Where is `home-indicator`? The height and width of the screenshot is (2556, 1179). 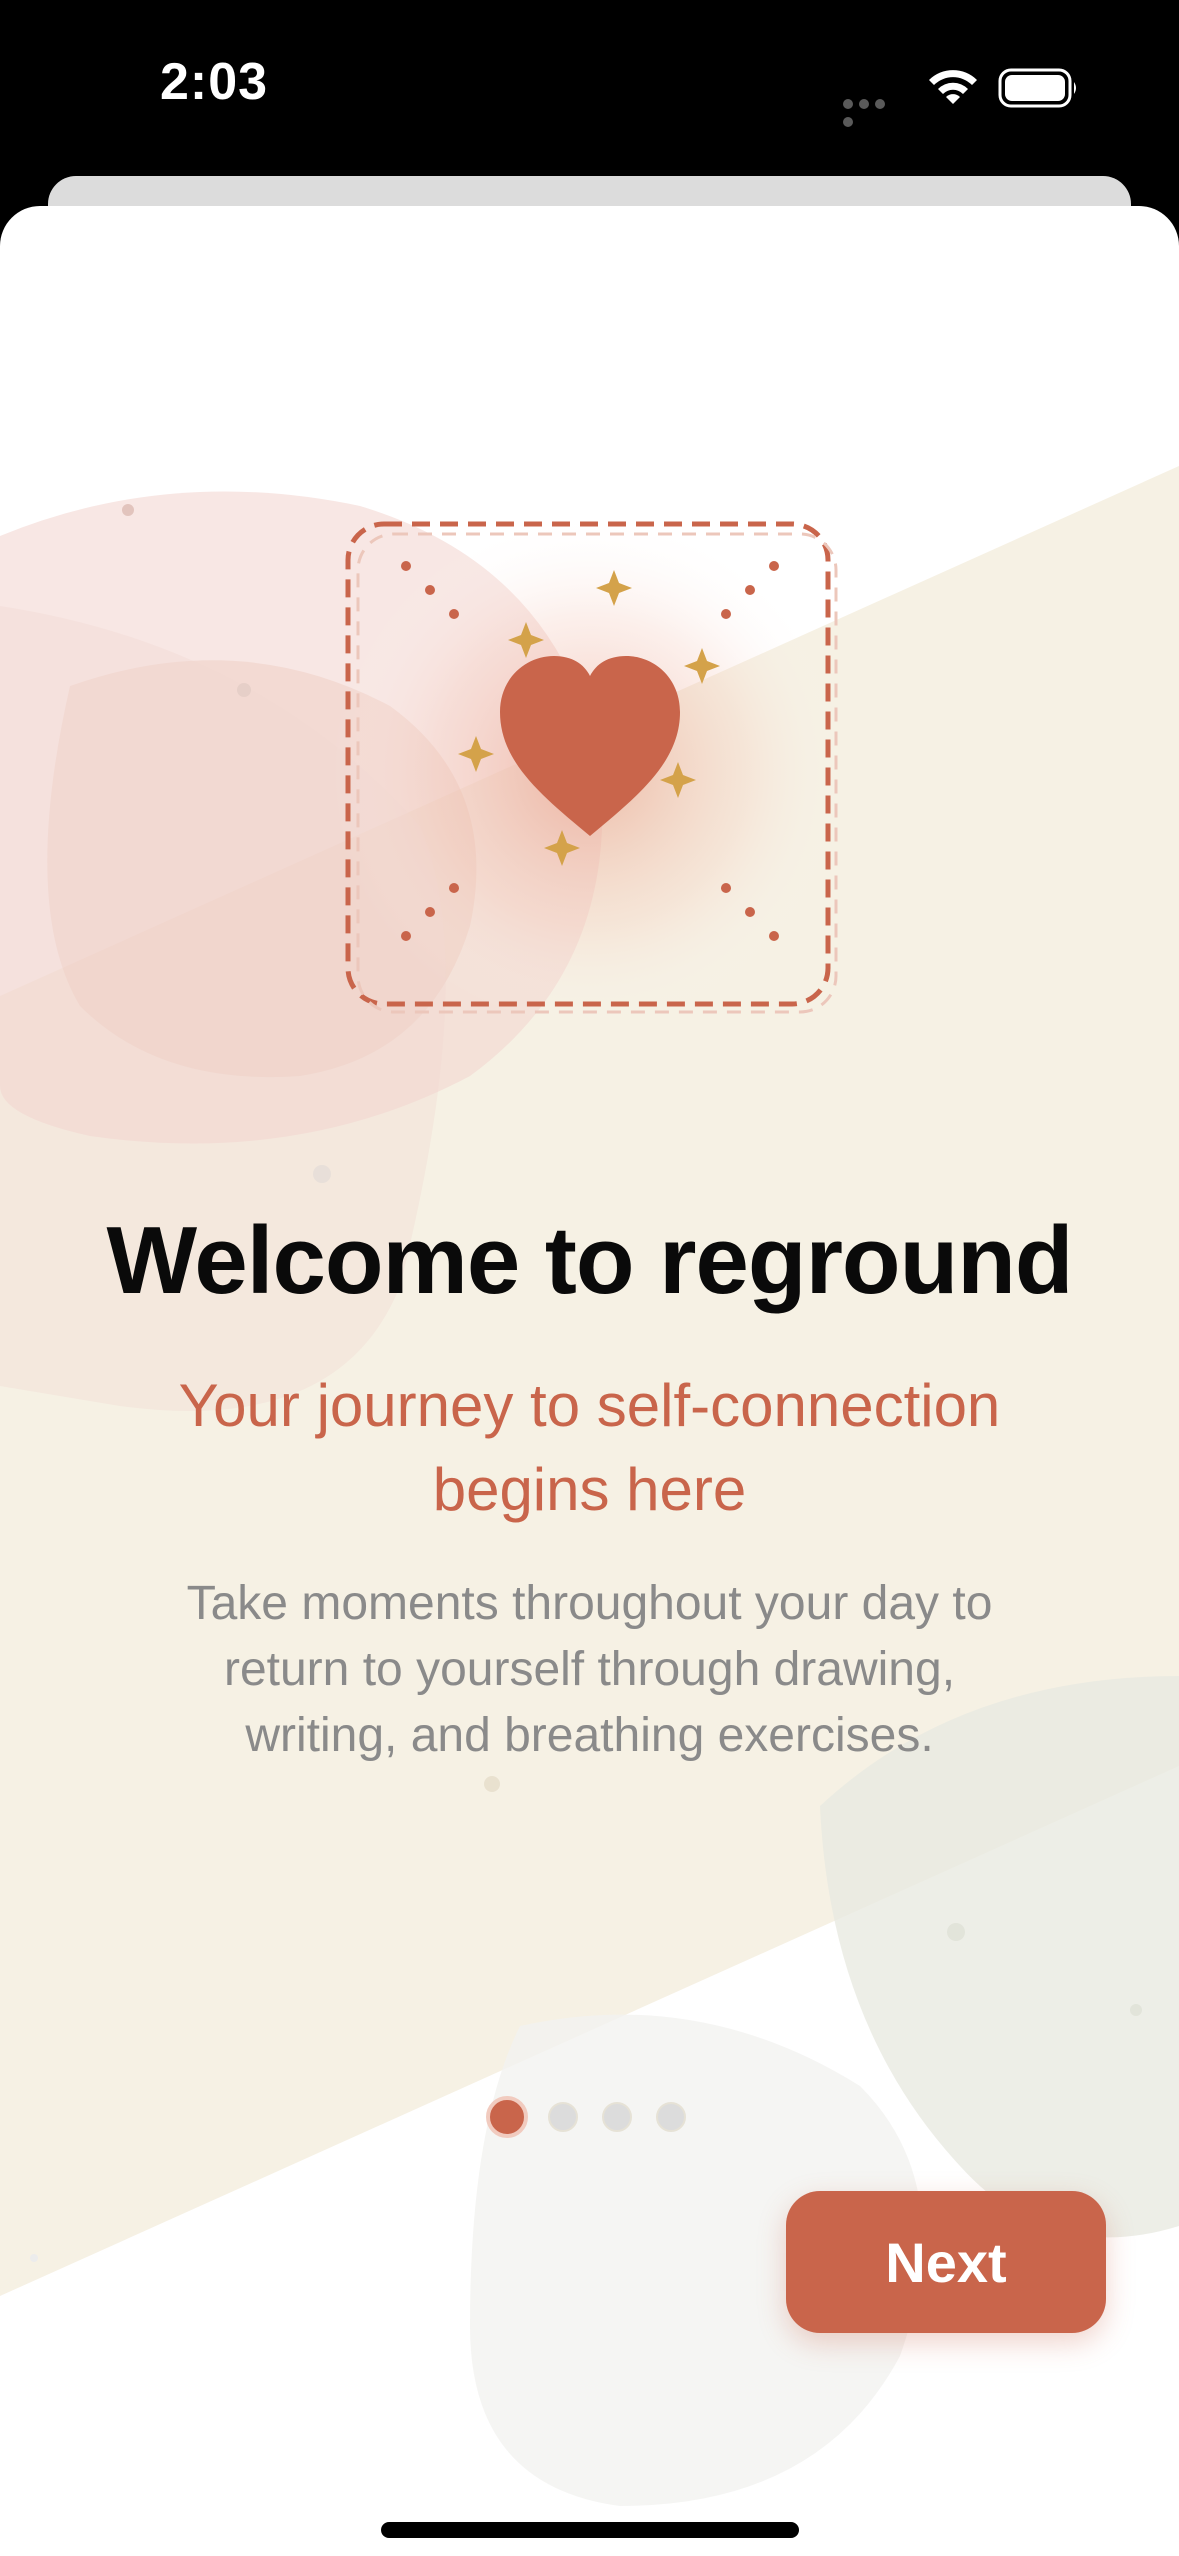 home-indicator is located at coordinates (590, 2530).